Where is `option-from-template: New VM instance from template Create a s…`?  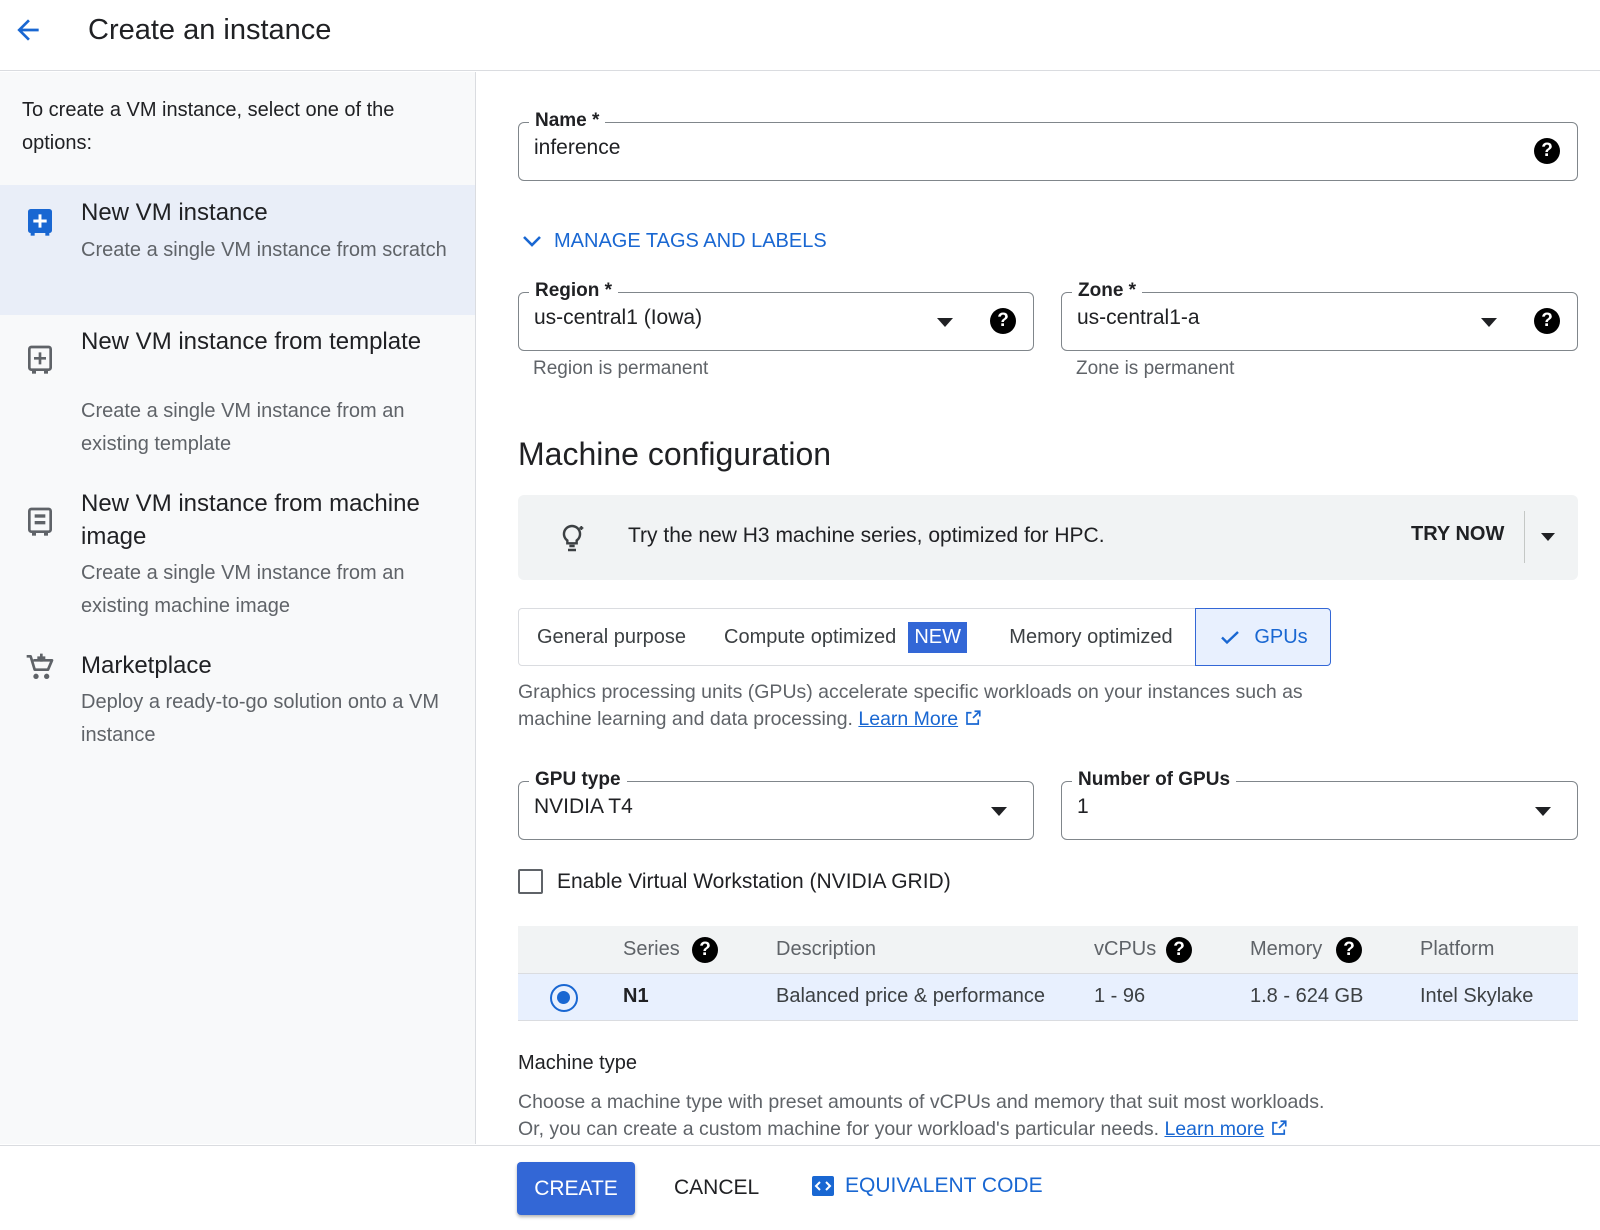
option-from-template: New VM instance from template Create a s… is located at coordinates (237, 396).